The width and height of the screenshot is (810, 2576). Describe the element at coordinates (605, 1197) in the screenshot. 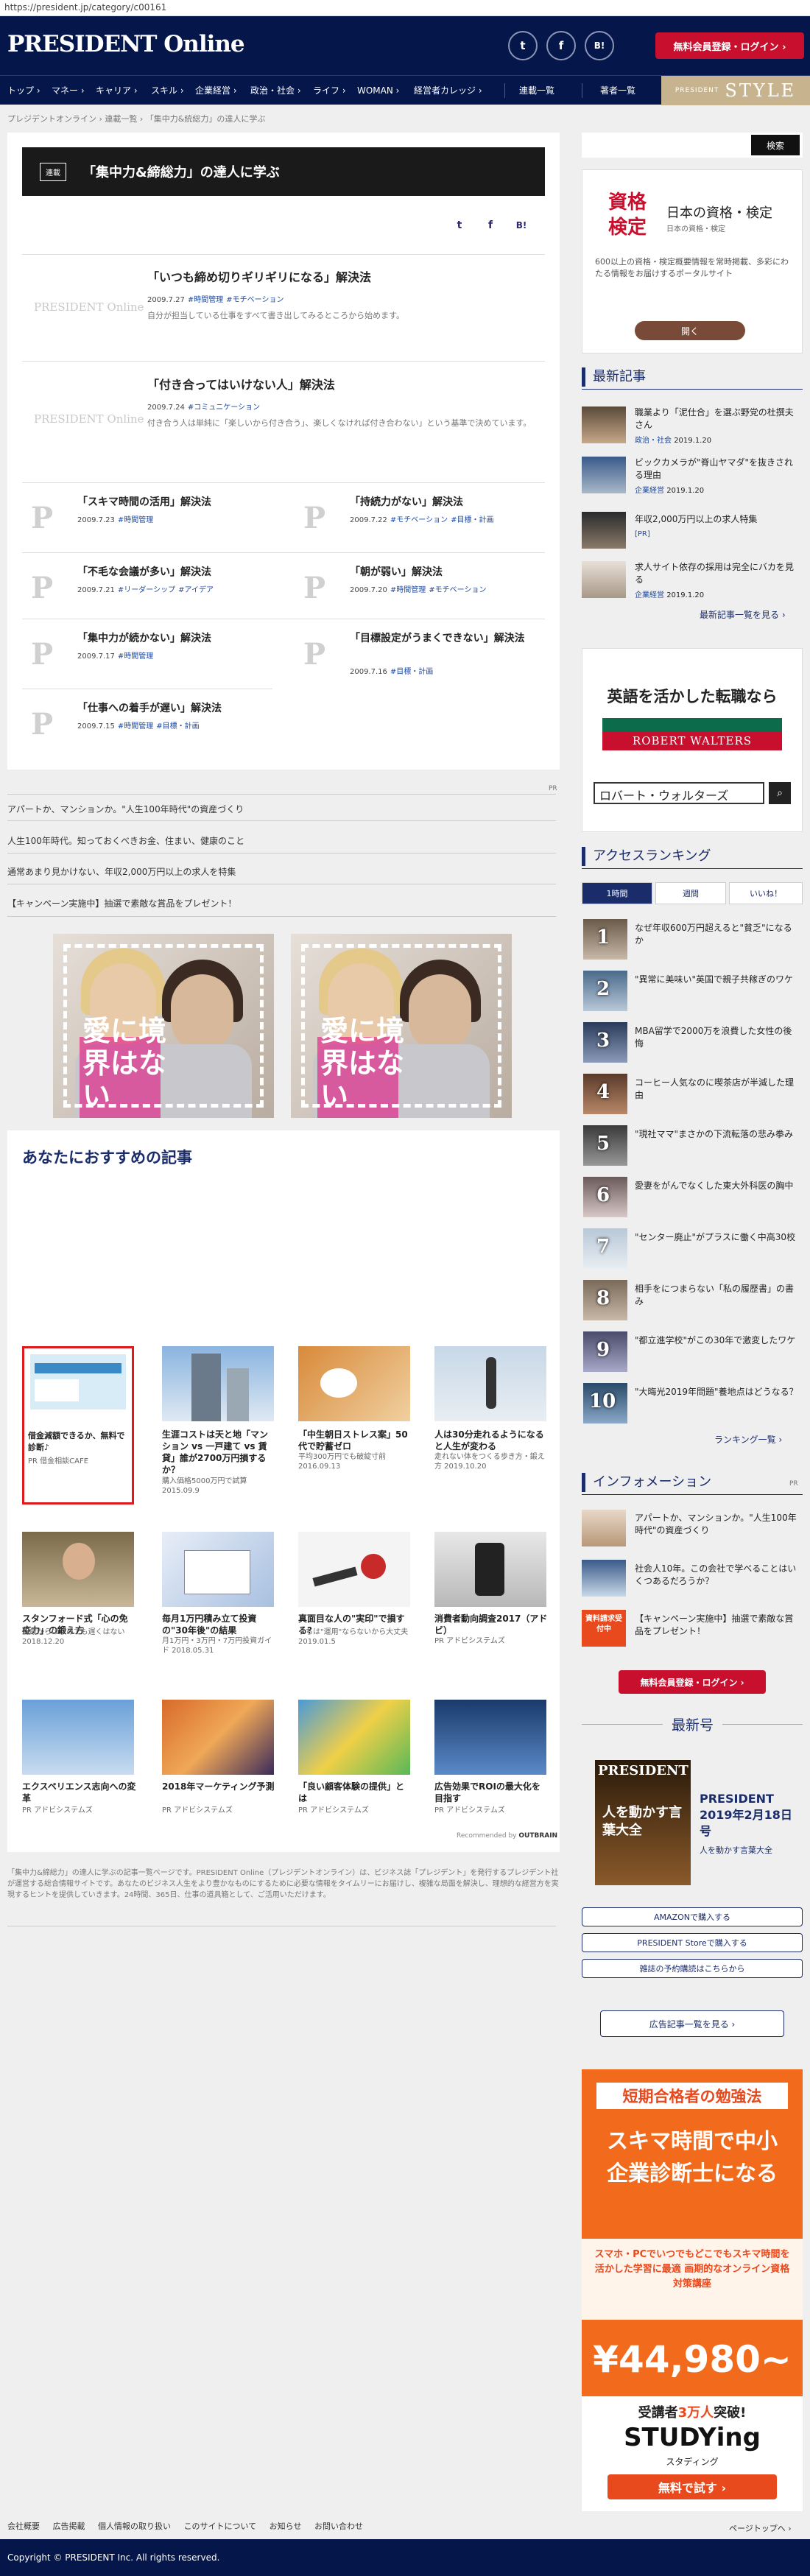

I see `ranking-thumbnail: 6` at that location.